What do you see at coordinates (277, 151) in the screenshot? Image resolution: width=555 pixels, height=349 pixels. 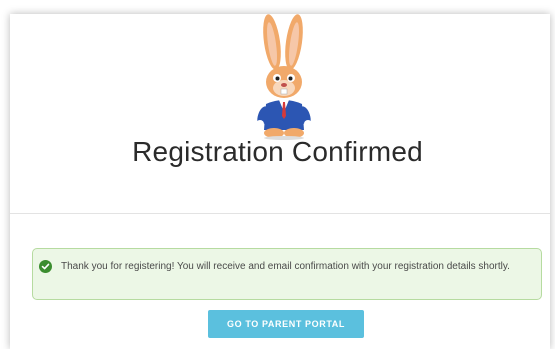 I see `page-title: Registration Confirmed` at bounding box center [277, 151].